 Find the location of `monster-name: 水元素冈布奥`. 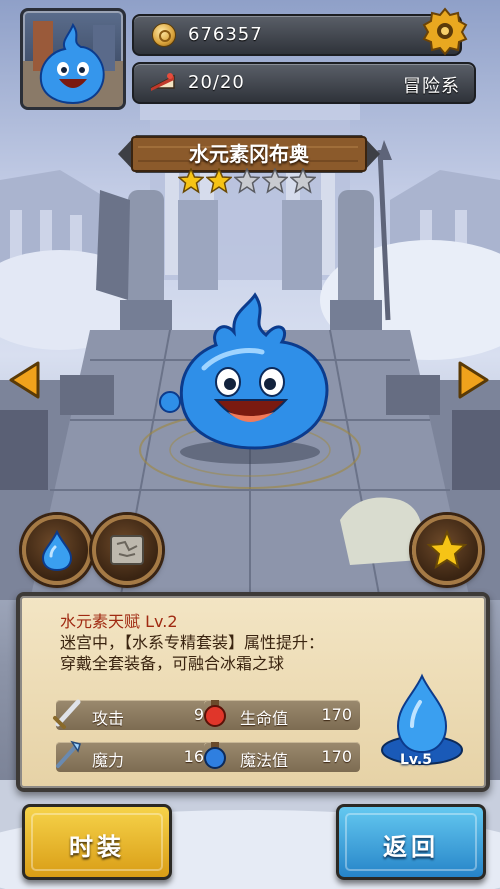

monster-name: 水元素冈布奥 is located at coordinates (249, 154).